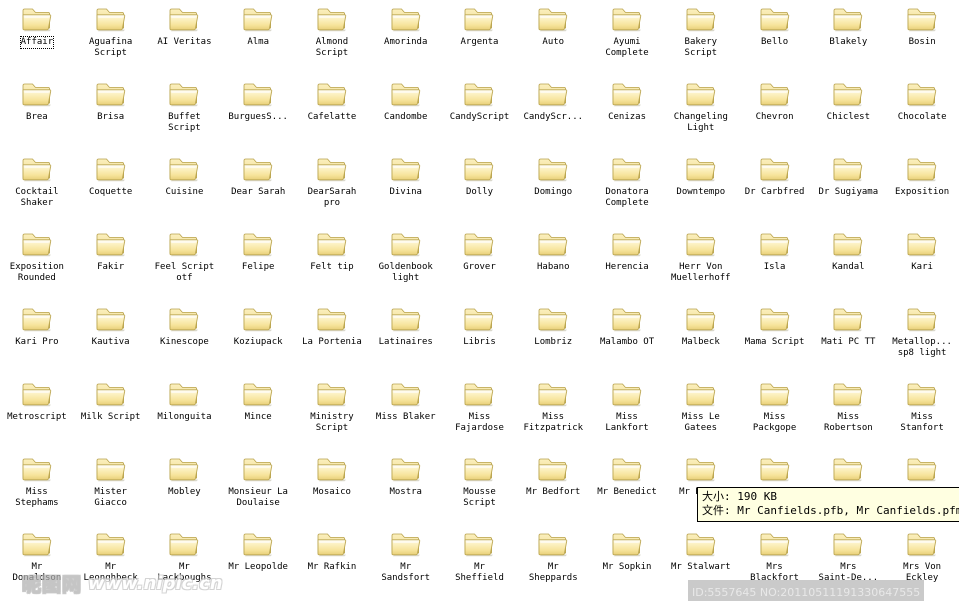  What do you see at coordinates (922, 187) in the screenshot?
I see `folder-item: Exposition` at bounding box center [922, 187].